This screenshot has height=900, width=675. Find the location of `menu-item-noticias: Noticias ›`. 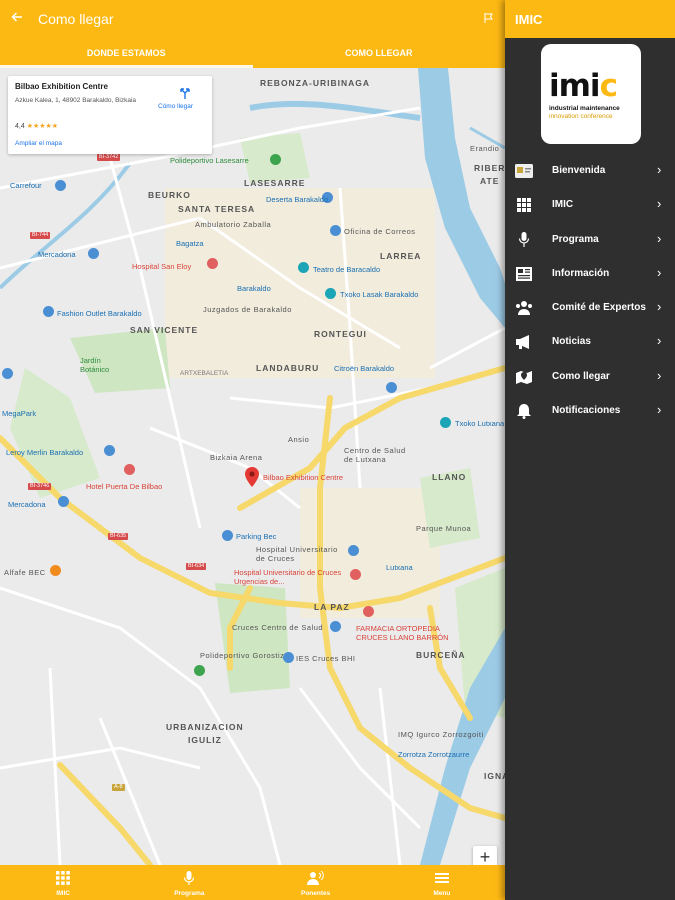

menu-item-noticias: Noticias › is located at coordinates (590, 342).